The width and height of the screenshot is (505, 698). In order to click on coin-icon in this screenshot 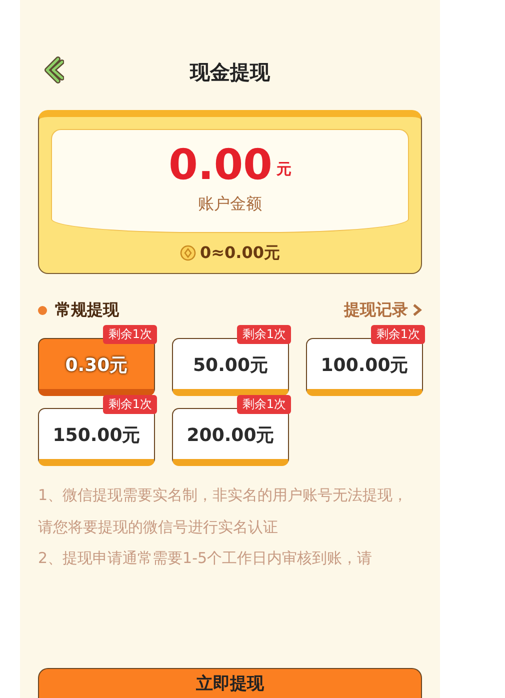, I will do `click(188, 253)`.